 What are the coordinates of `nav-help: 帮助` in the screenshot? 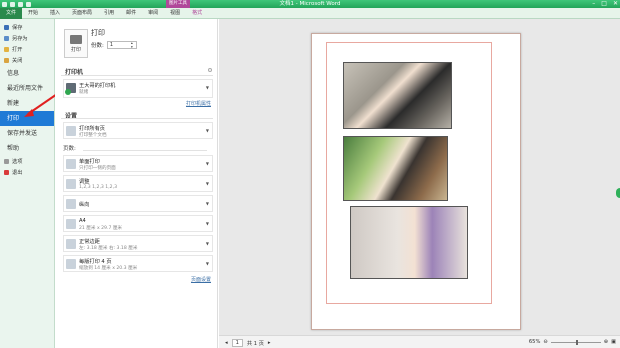 It's located at (27, 148).